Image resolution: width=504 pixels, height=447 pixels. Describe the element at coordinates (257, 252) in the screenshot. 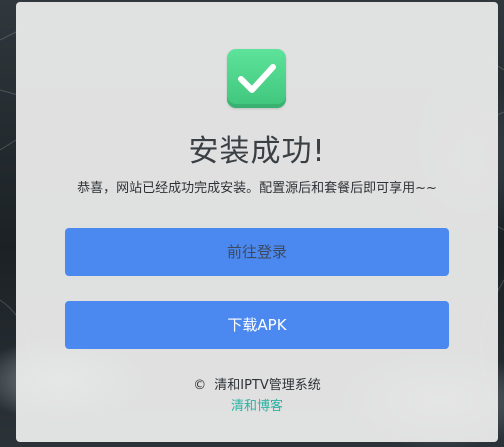

I see `go-login-button: 前往登录` at that location.